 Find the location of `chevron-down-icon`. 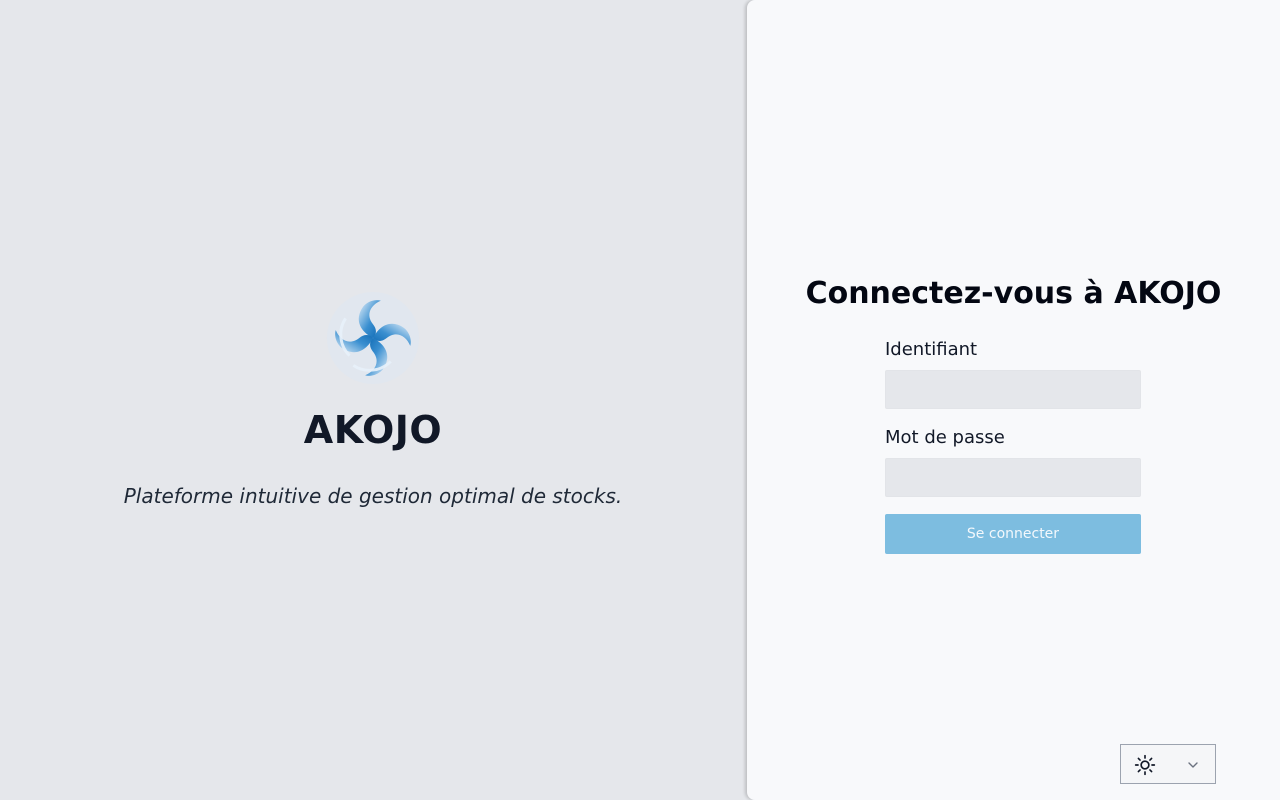

chevron-down-icon is located at coordinates (1193, 765).